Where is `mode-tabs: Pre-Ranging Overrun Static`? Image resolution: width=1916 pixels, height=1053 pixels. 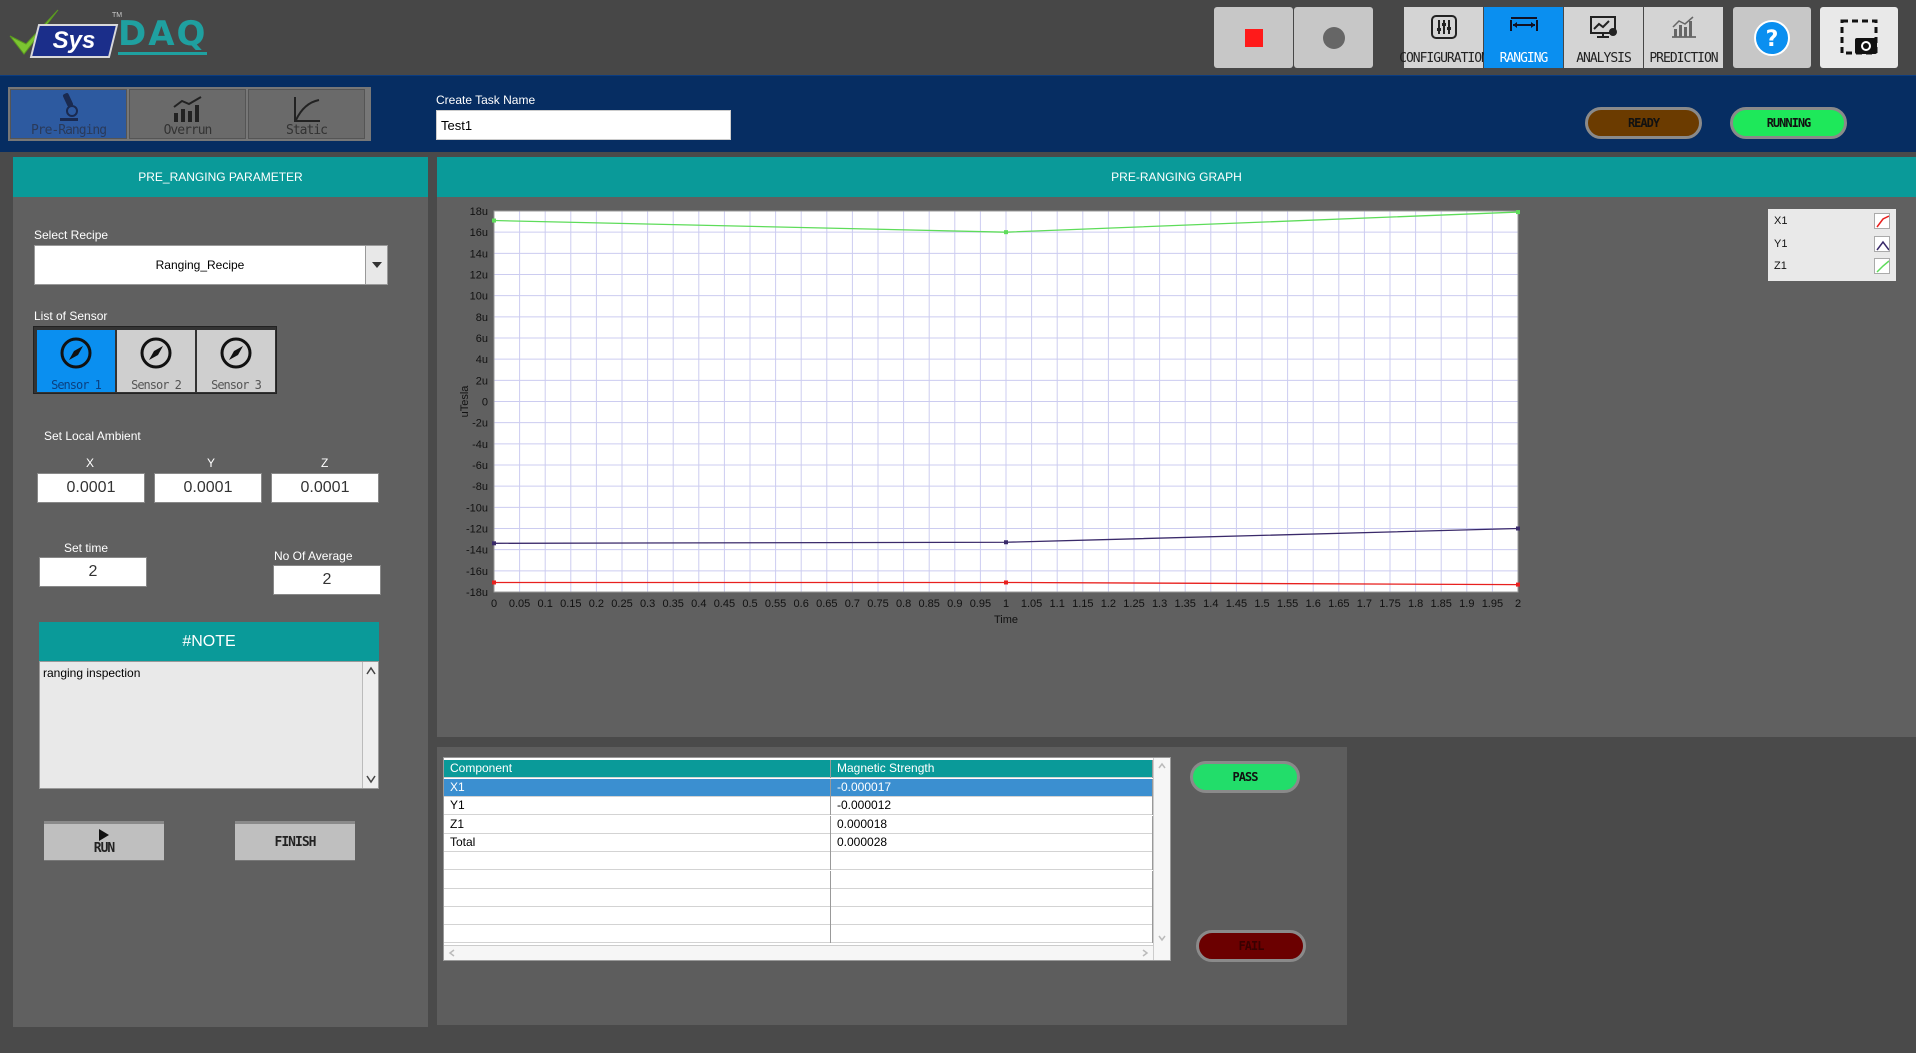 mode-tabs: Pre-Ranging Overrun Static is located at coordinates (189, 114).